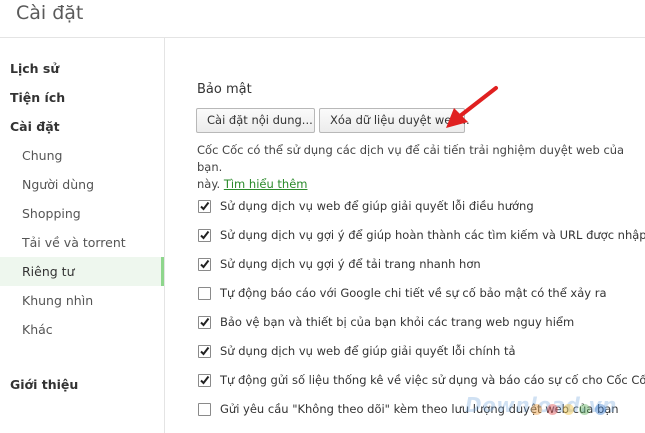  Describe the element at coordinates (82, 271) in the screenshot. I see `sidebar-item-privacy: Riêng tư` at that location.